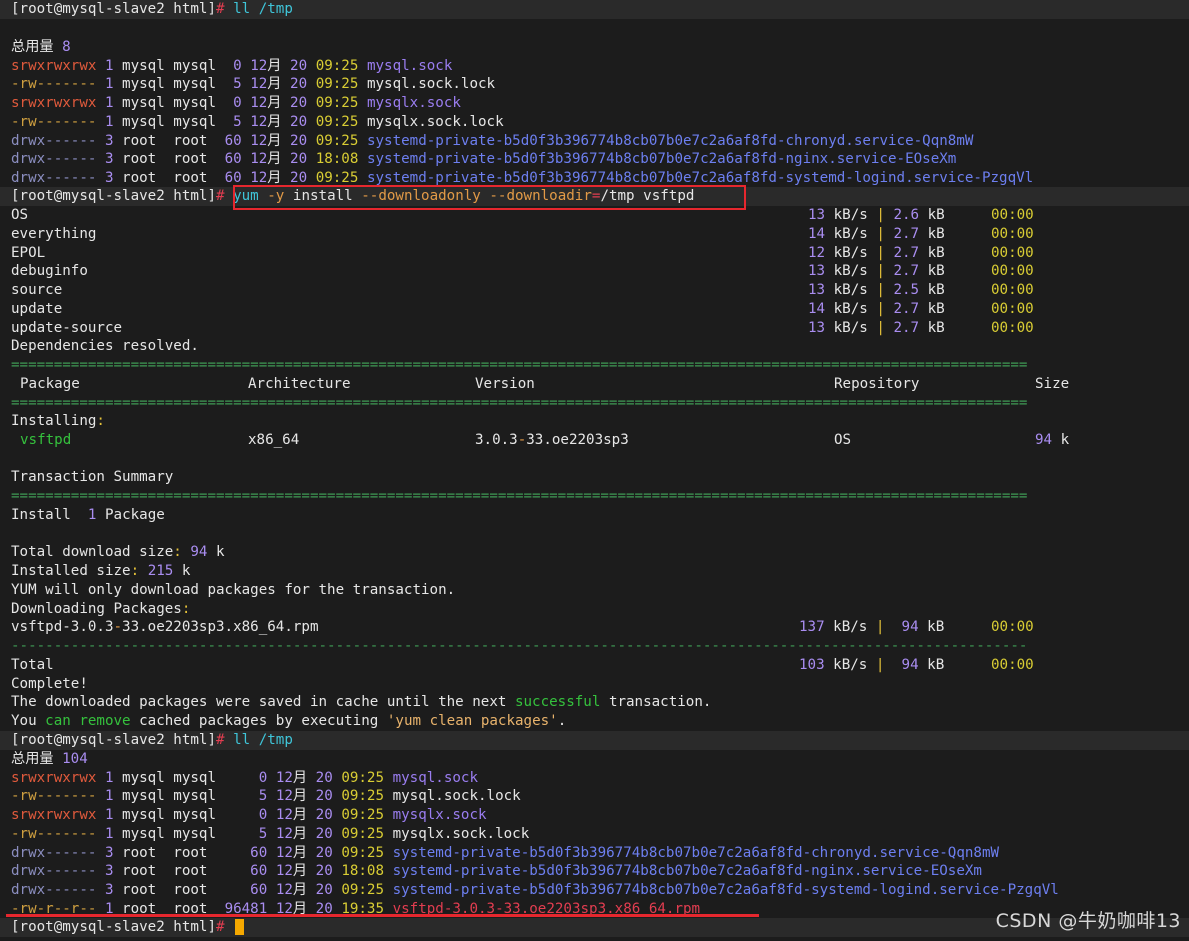 This screenshot has width=1189, height=941. Describe the element at coordinates (101, 609) in the screenshot. I see `downloading-label: Downloading Packages:` at that location.